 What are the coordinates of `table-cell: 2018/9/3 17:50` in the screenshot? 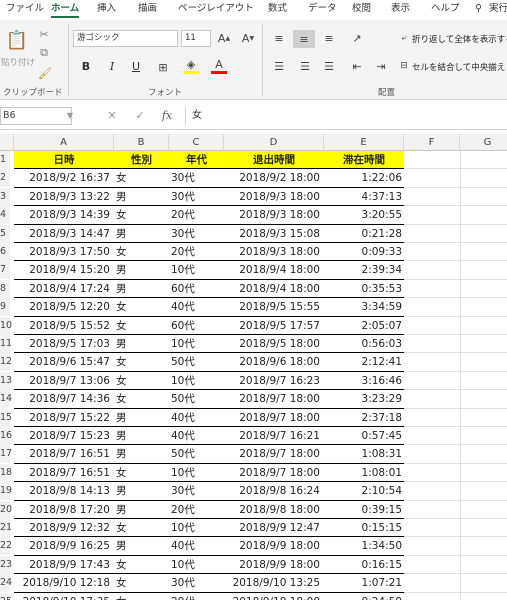 It's located at (64, 252).